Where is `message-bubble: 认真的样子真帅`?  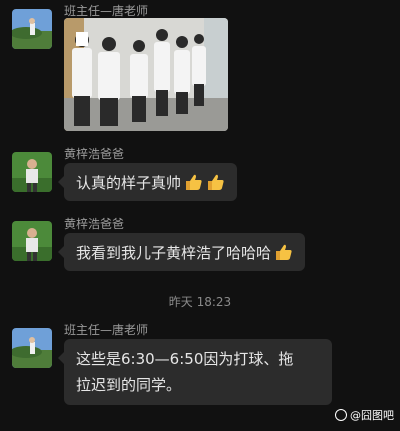
message-bubble: 认真的样子真帅 is located at coordinates (147, 182).